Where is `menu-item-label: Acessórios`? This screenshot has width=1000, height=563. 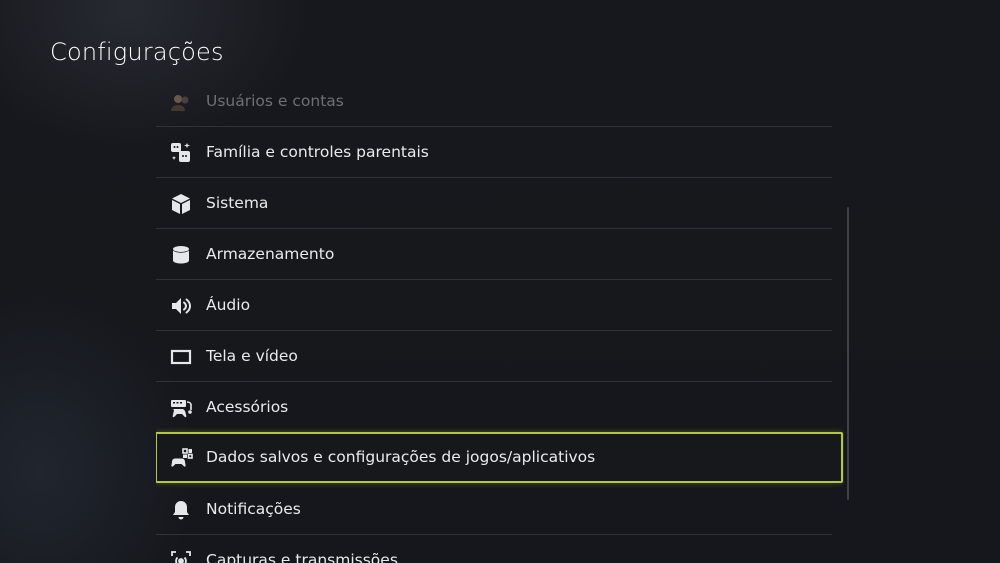
menu-item-label: Acessórios is located at coordinates (247, 407).